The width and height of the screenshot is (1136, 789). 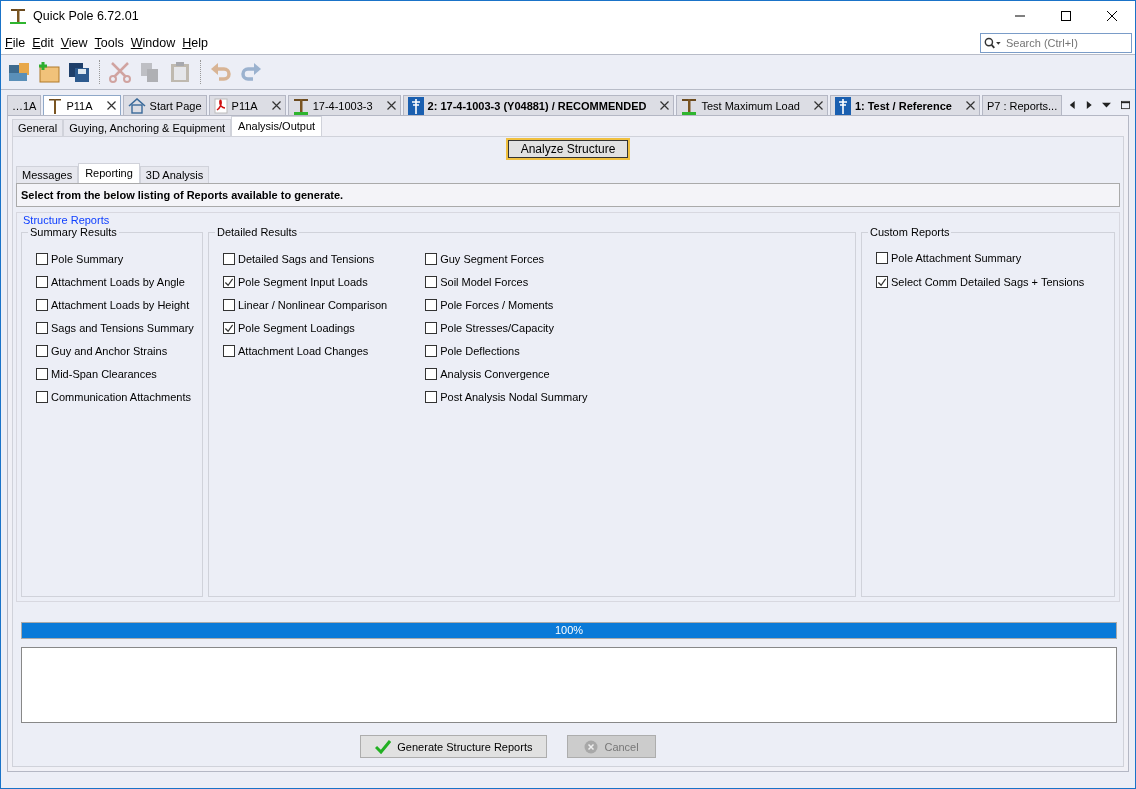 What do you see at coordinates (116, 374) in the screenshot?
I see `checkbox: Mid-Span Clearances` at bounding box center [116, 374].